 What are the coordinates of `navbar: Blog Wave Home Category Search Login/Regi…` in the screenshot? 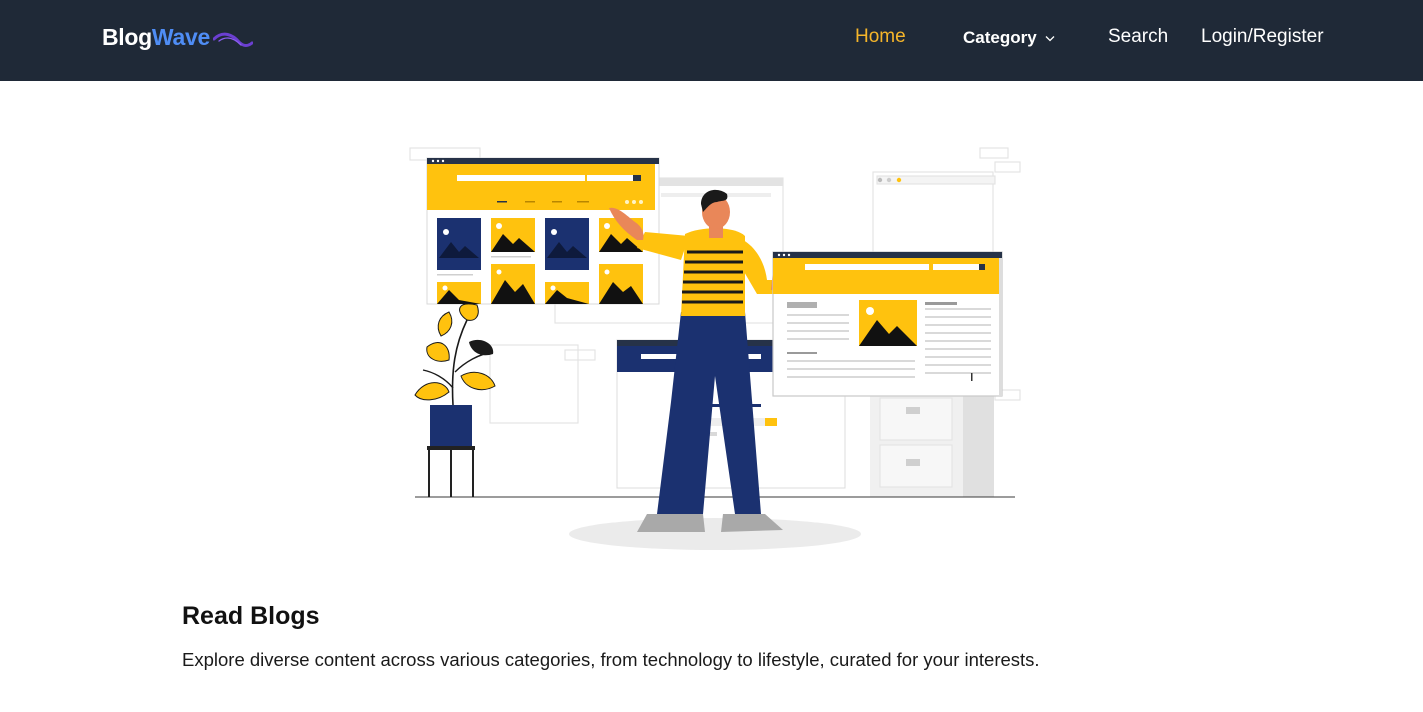 It's located at (711, 40).